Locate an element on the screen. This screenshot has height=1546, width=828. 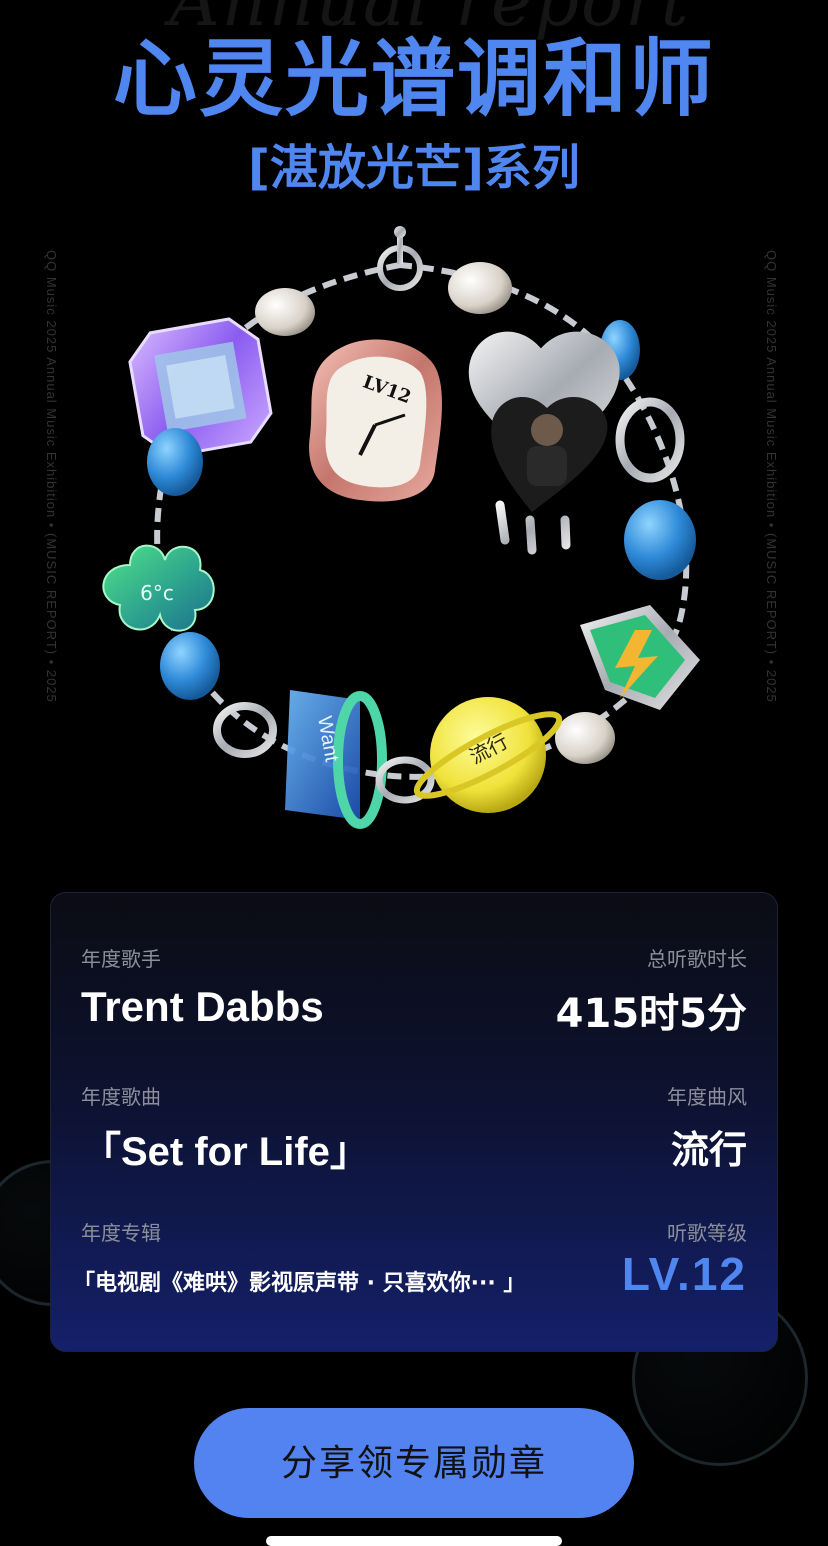
duration-value: 415时5分 is located at coordinates (651, 1014).